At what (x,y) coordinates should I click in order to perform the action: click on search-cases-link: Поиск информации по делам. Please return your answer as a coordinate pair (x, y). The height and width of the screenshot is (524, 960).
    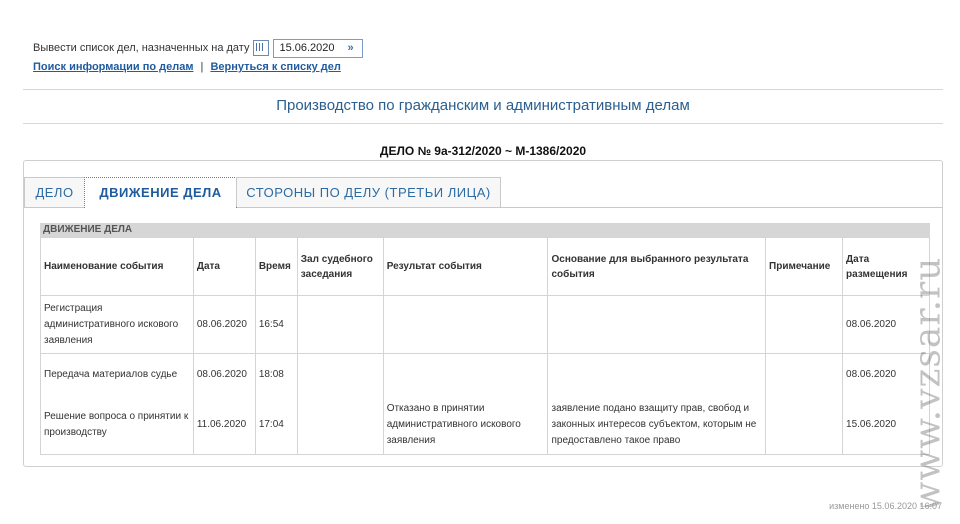
    Looking at the image, I should click on (113, 67).